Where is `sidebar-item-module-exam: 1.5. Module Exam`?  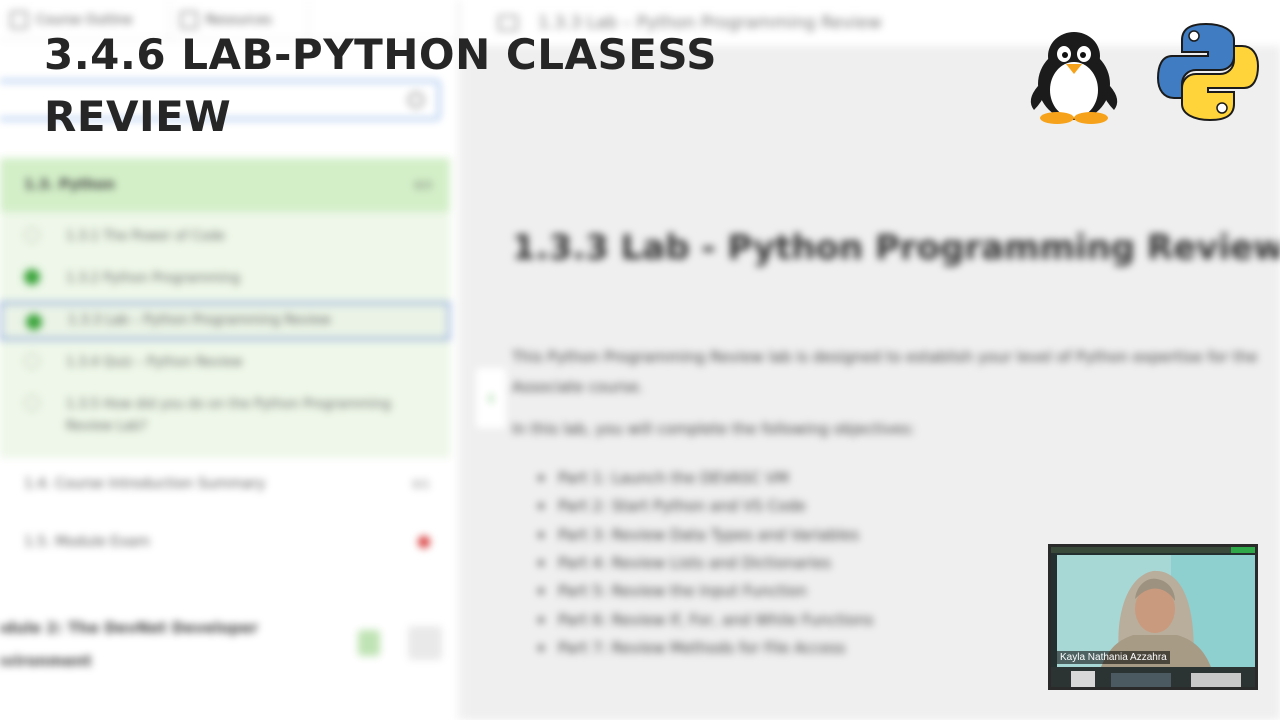
sidebar-item-module-exam: 1.5. Module Exam is located at coordinates (225, 542).